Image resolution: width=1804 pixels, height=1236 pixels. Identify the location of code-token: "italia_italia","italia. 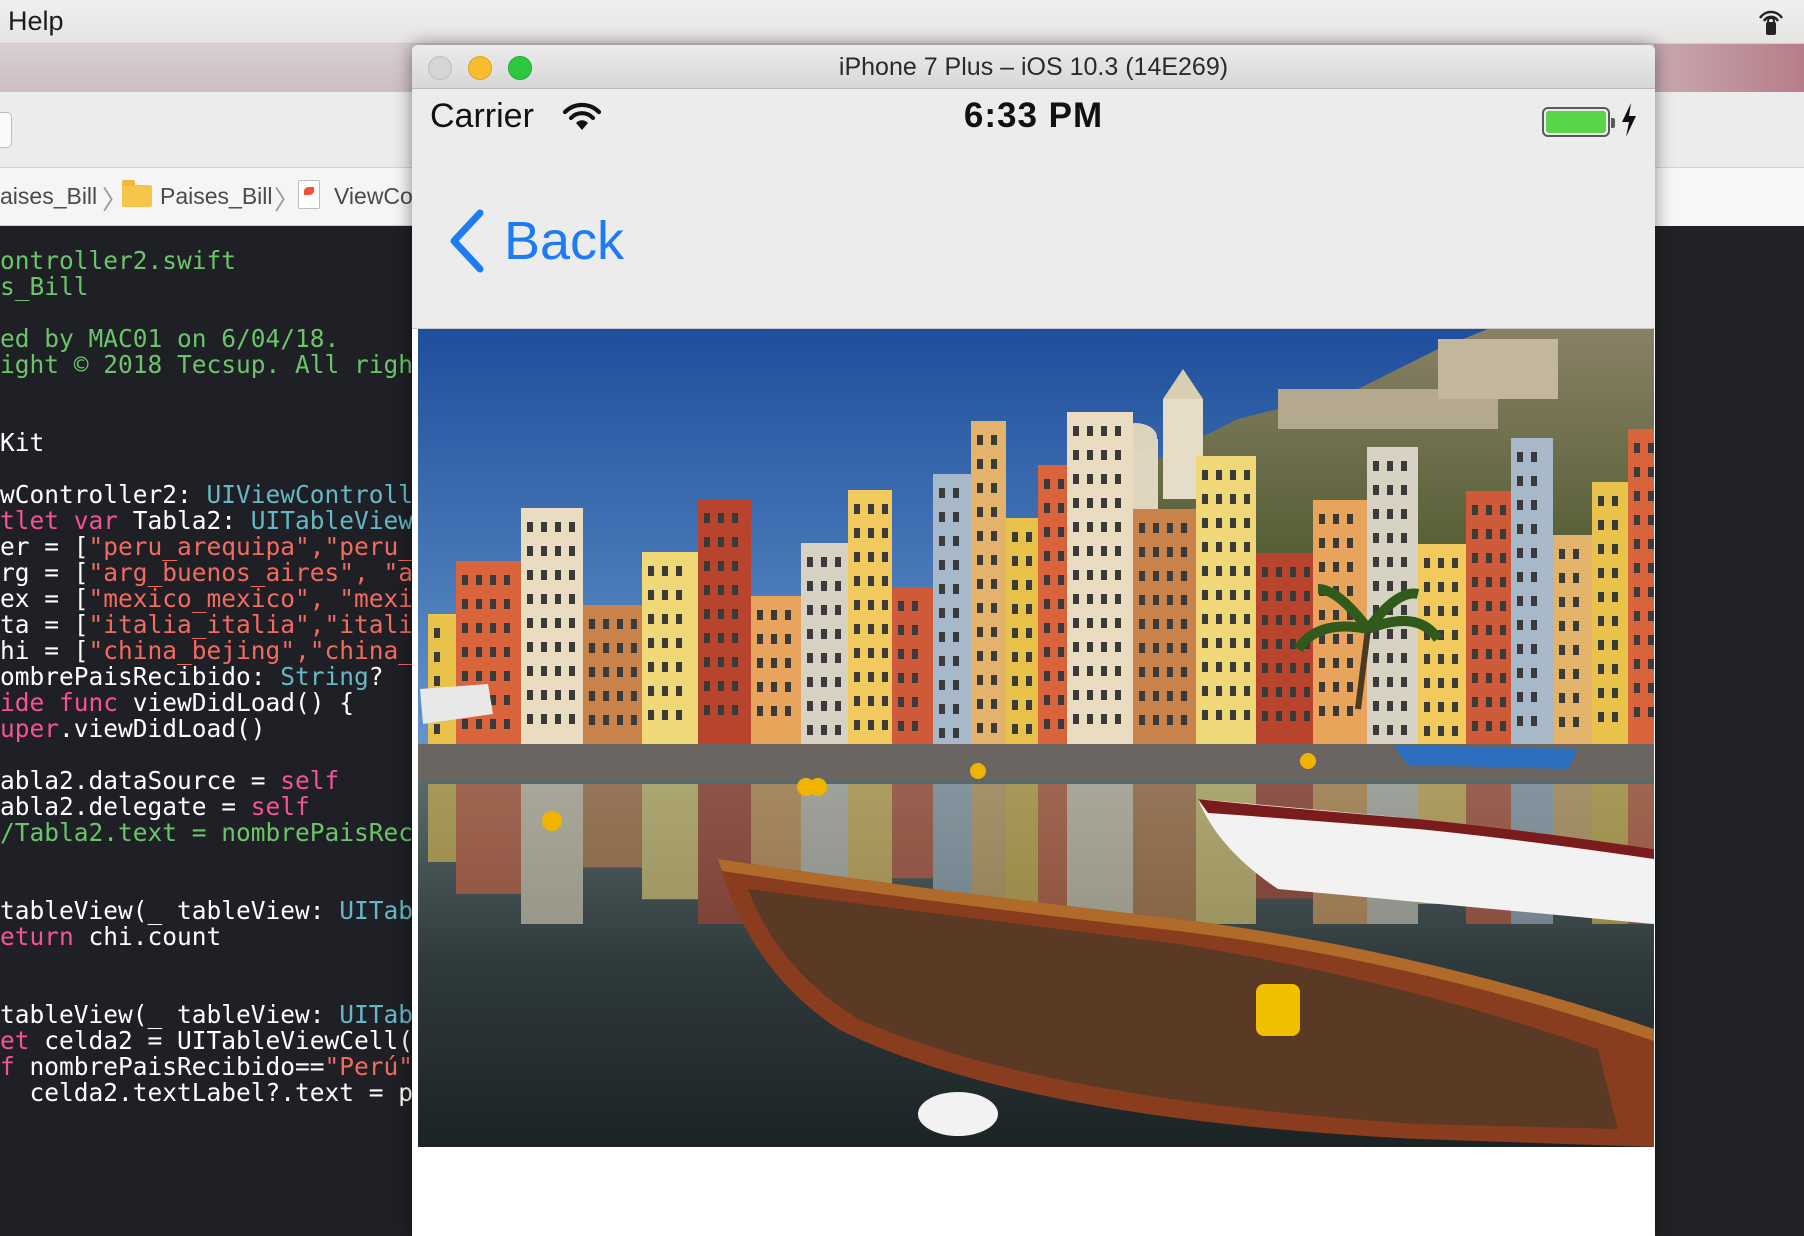
(250, 624).